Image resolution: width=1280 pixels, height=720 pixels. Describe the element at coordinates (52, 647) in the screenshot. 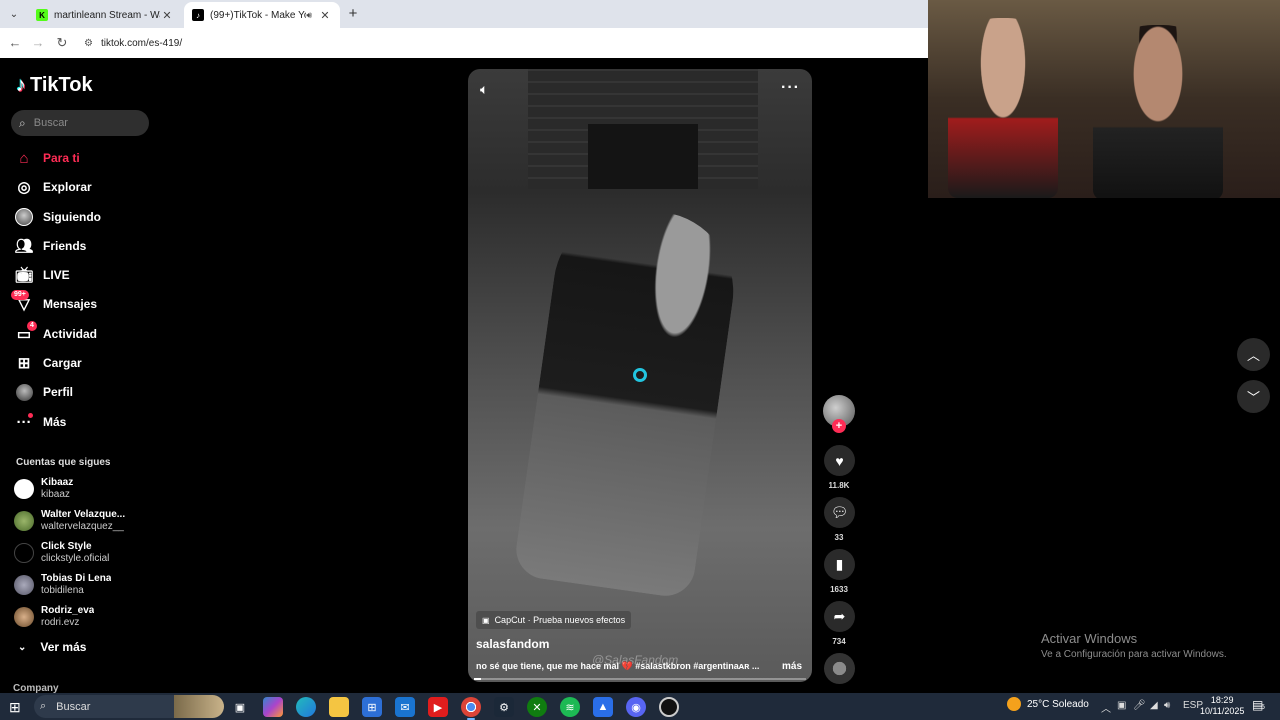

I see `see-more-button: ⌄ Ver más` at that location.